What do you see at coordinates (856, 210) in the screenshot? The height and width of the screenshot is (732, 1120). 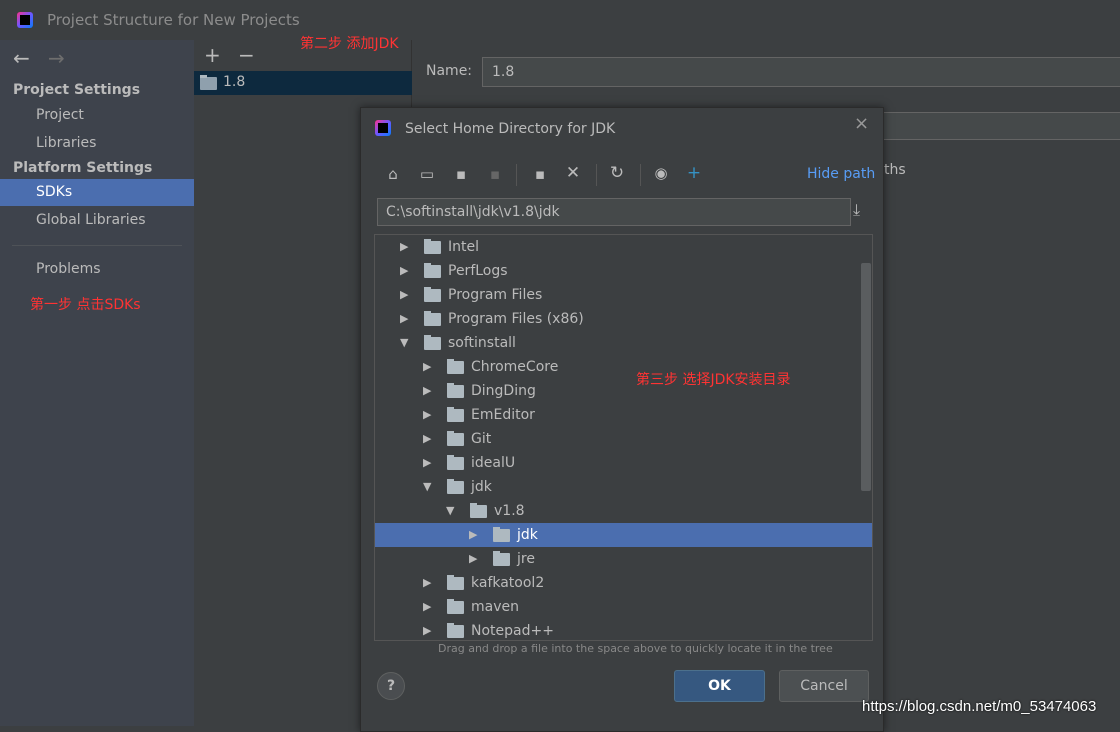 I see `download-icon: ⤓` at bounding box center [856, 210].